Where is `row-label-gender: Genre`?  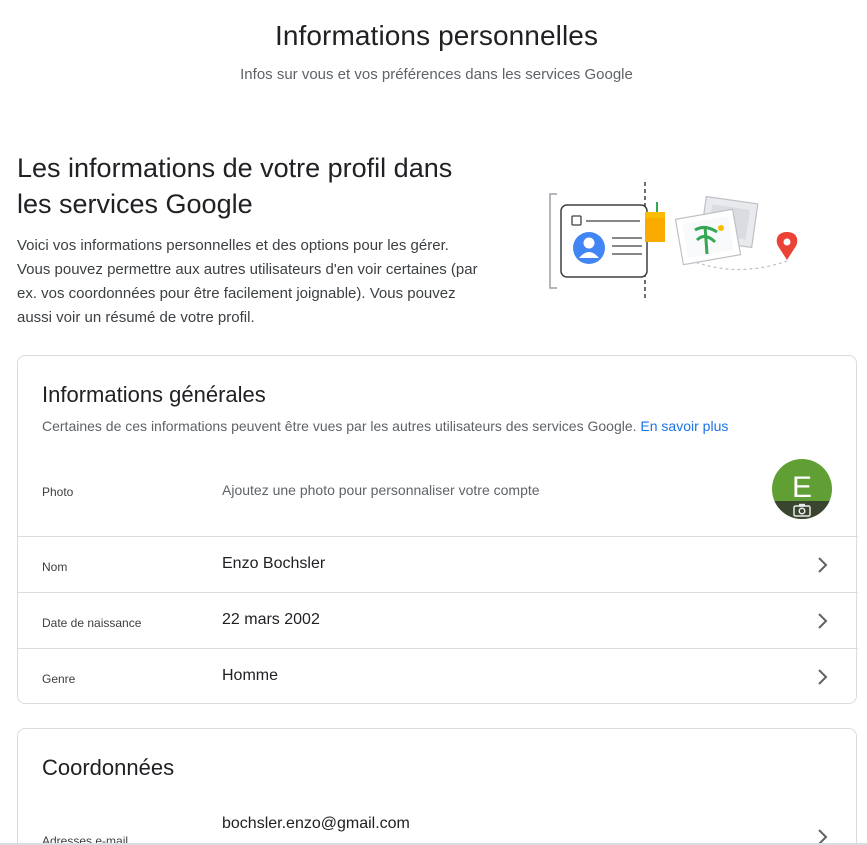 row-label-gender: Genre is located at coordinates (59, 679).